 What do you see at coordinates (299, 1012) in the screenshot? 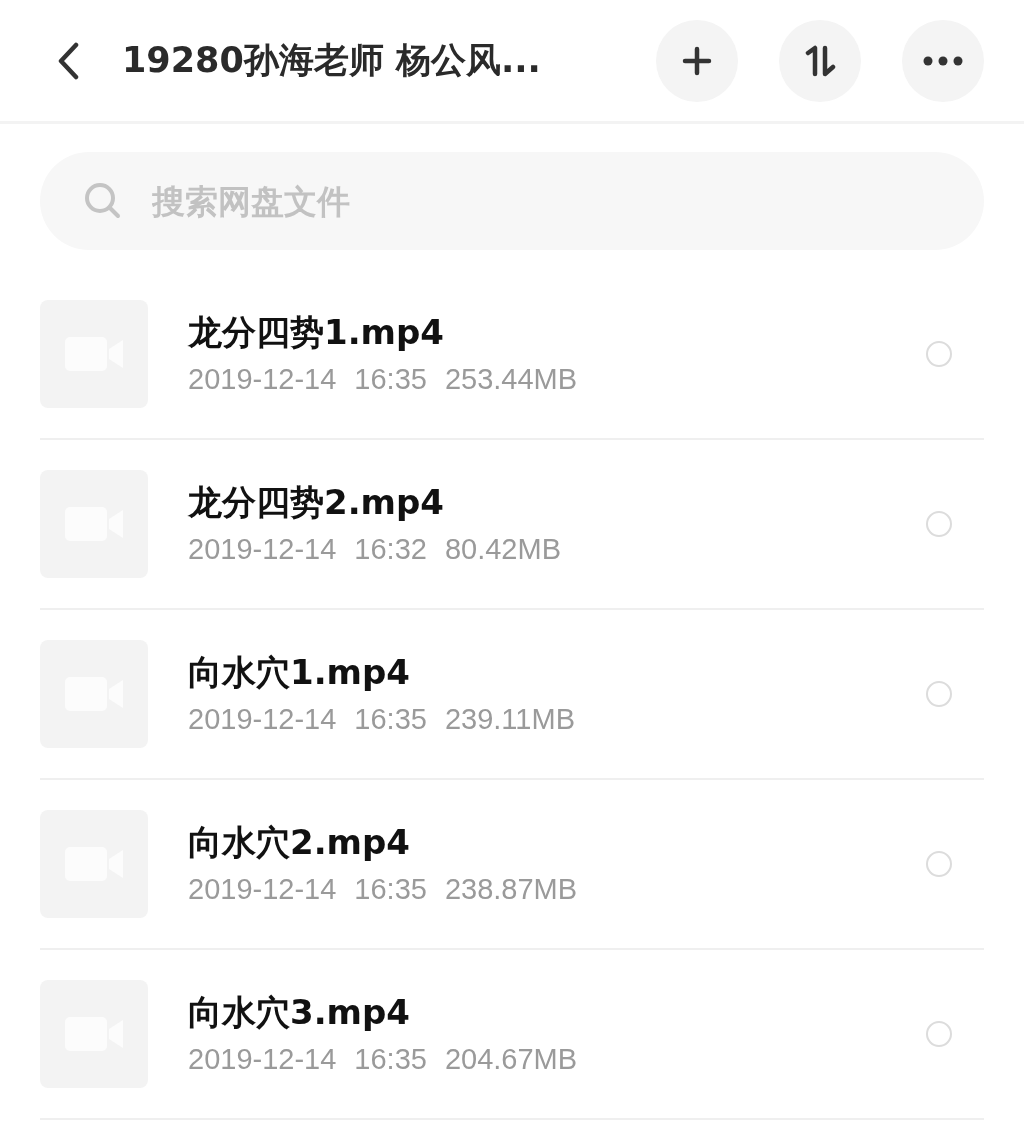
I see `file-name: 向水穴3.mp4` at bounding box center [299, 1012].